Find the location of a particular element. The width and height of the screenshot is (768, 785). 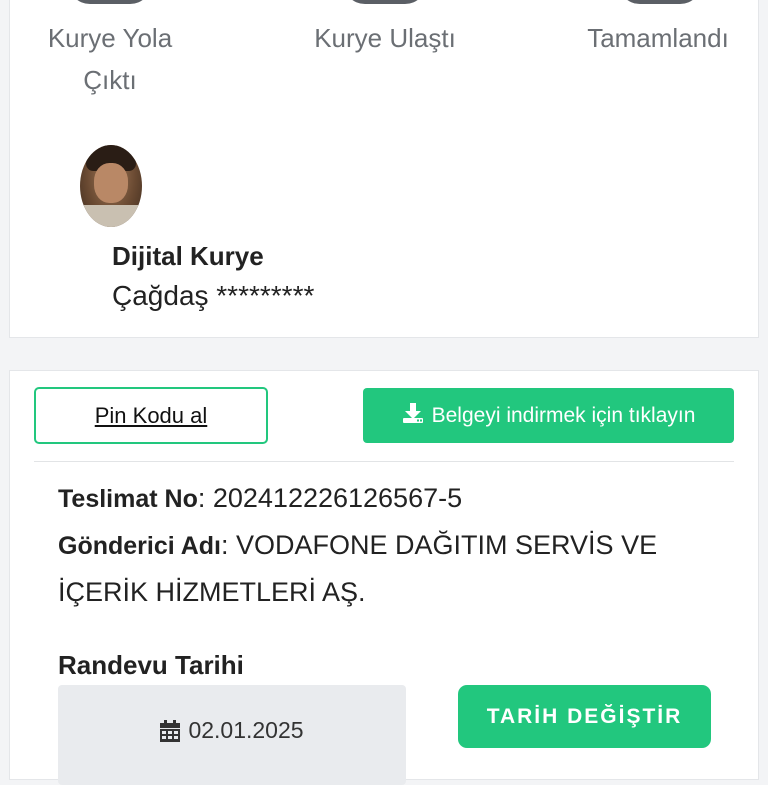

step-label-line: Çıktı is located at coordinates (110, 80).